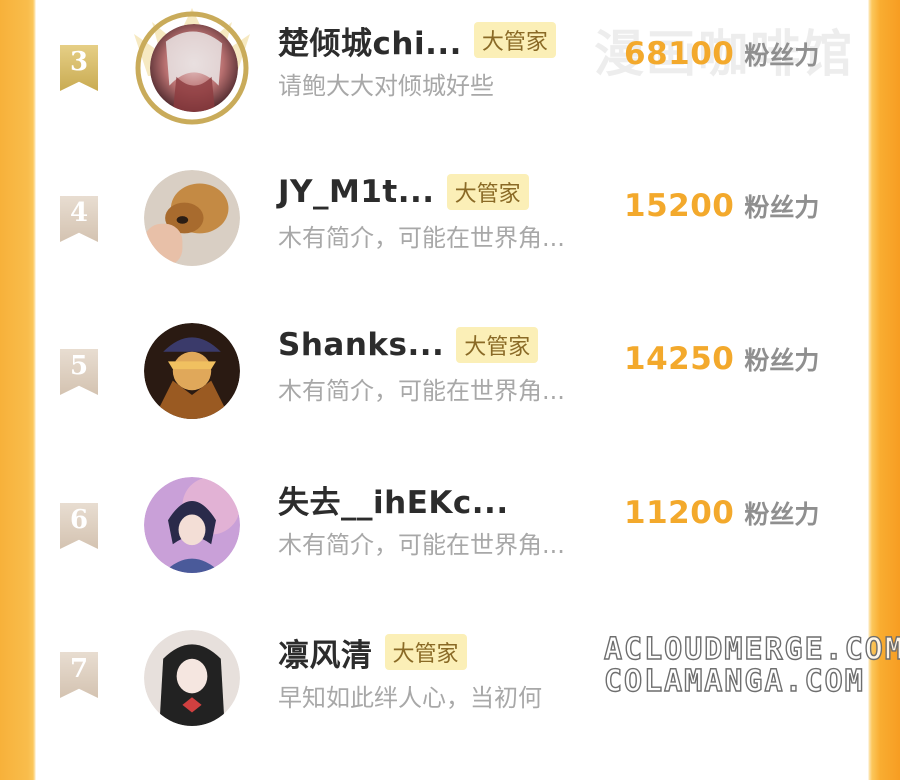  I want to click on fans-score: 68100 粉丝力, so click(721, 54).